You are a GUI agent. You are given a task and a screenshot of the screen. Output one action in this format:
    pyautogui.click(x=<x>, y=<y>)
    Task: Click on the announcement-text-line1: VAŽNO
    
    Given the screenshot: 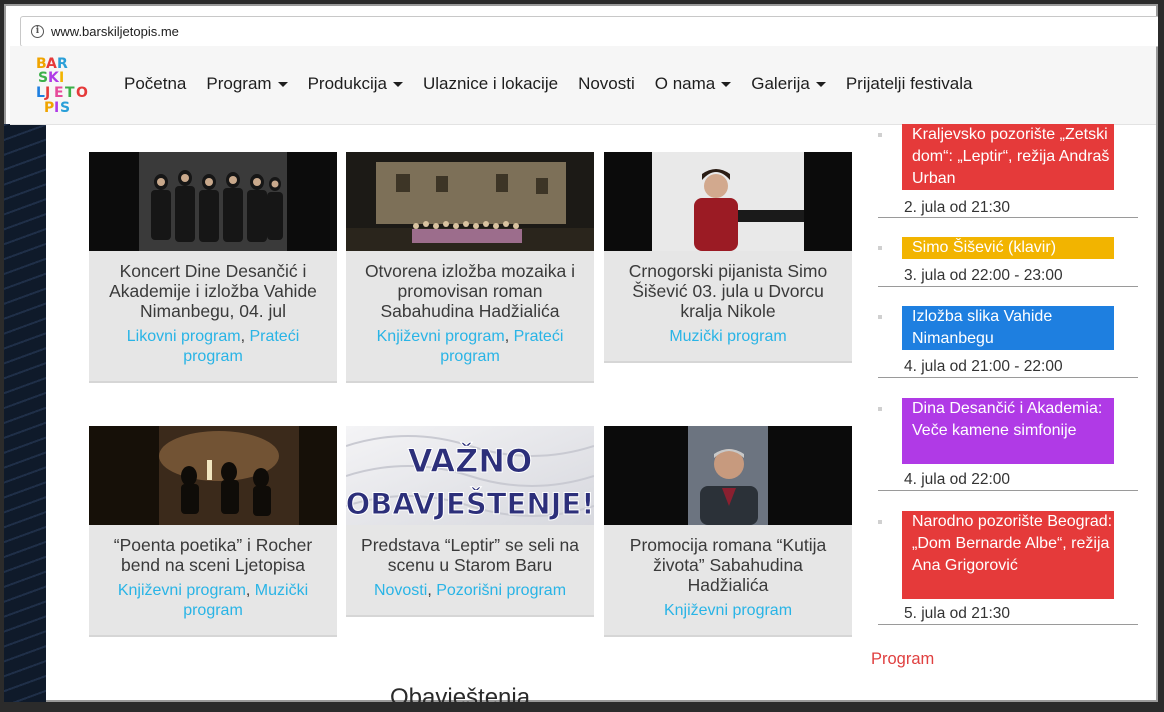 What is the action you would take?
    pyautogui.click(x=470, y=461)
    